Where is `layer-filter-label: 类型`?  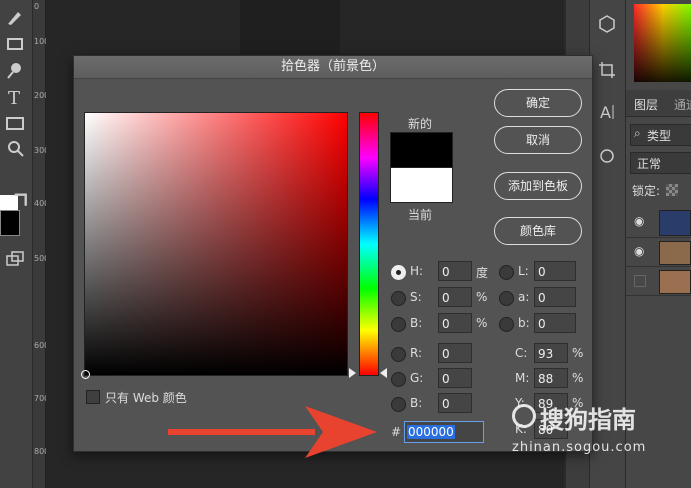
layer-filter-label: 类型 is located at coordinates (659, 136).